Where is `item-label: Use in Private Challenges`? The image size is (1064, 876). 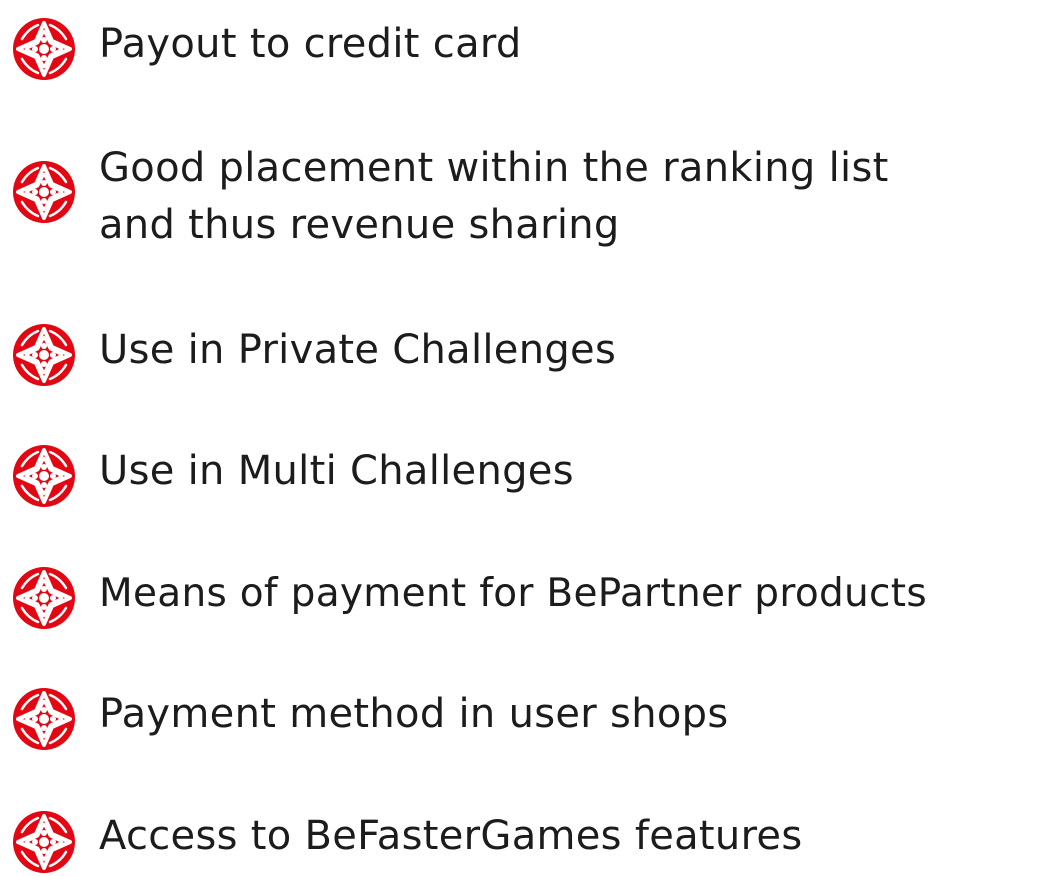
item-label: Use in Private Challenges is located at coordinates (358, 350).